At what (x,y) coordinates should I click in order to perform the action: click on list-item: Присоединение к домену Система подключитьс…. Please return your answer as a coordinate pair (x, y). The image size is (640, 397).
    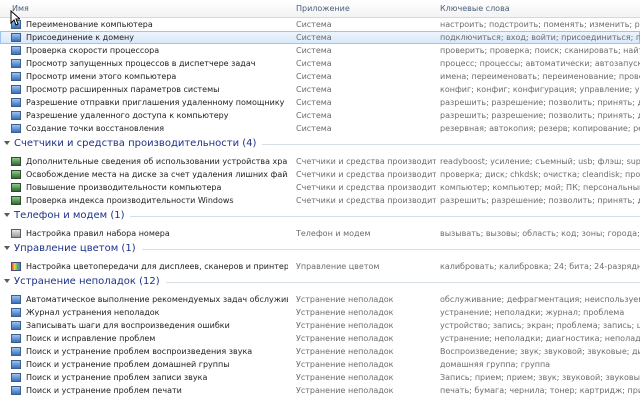
    Looking at the image, I should click on (320, 37).